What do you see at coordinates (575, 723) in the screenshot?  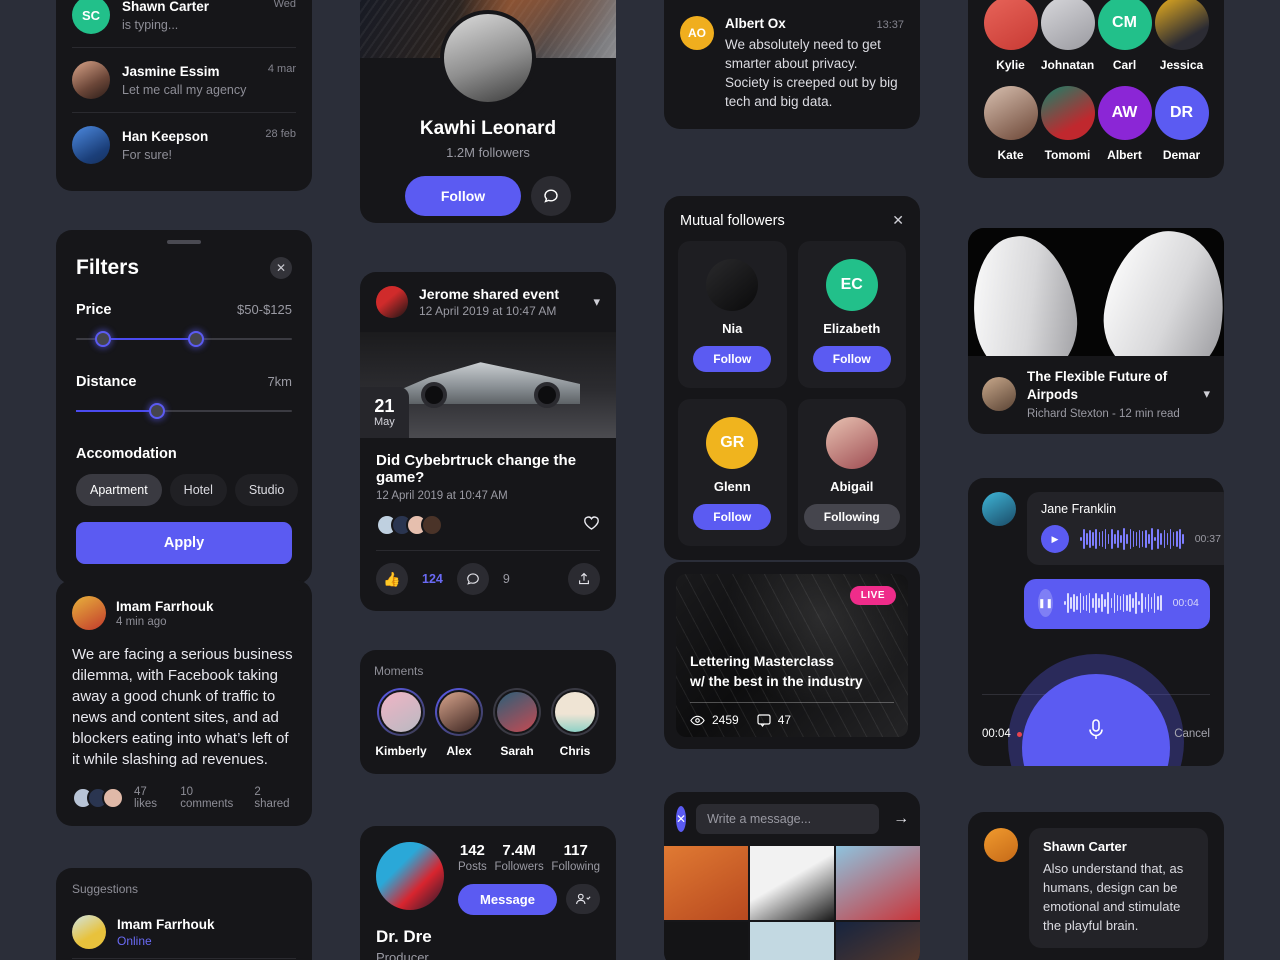 I see `moment-item: Chris` at bounding box center [575, 723].